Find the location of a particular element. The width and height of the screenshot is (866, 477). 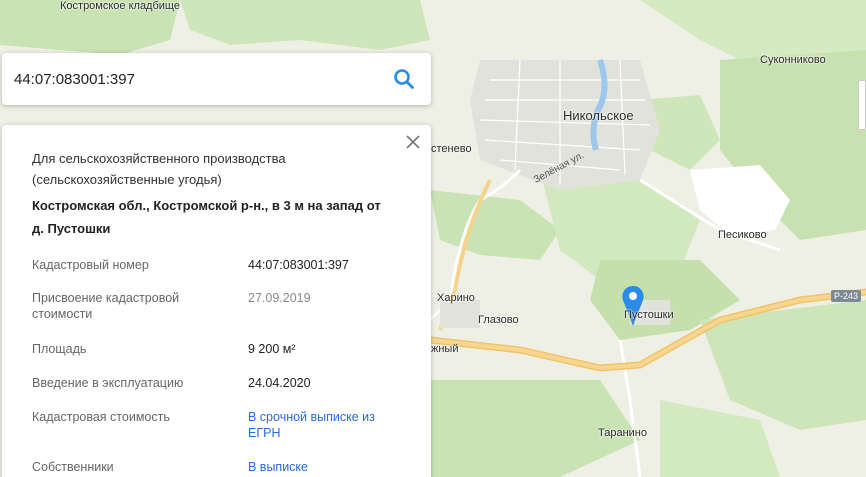

close-icon is located at coordinates (413, 142).